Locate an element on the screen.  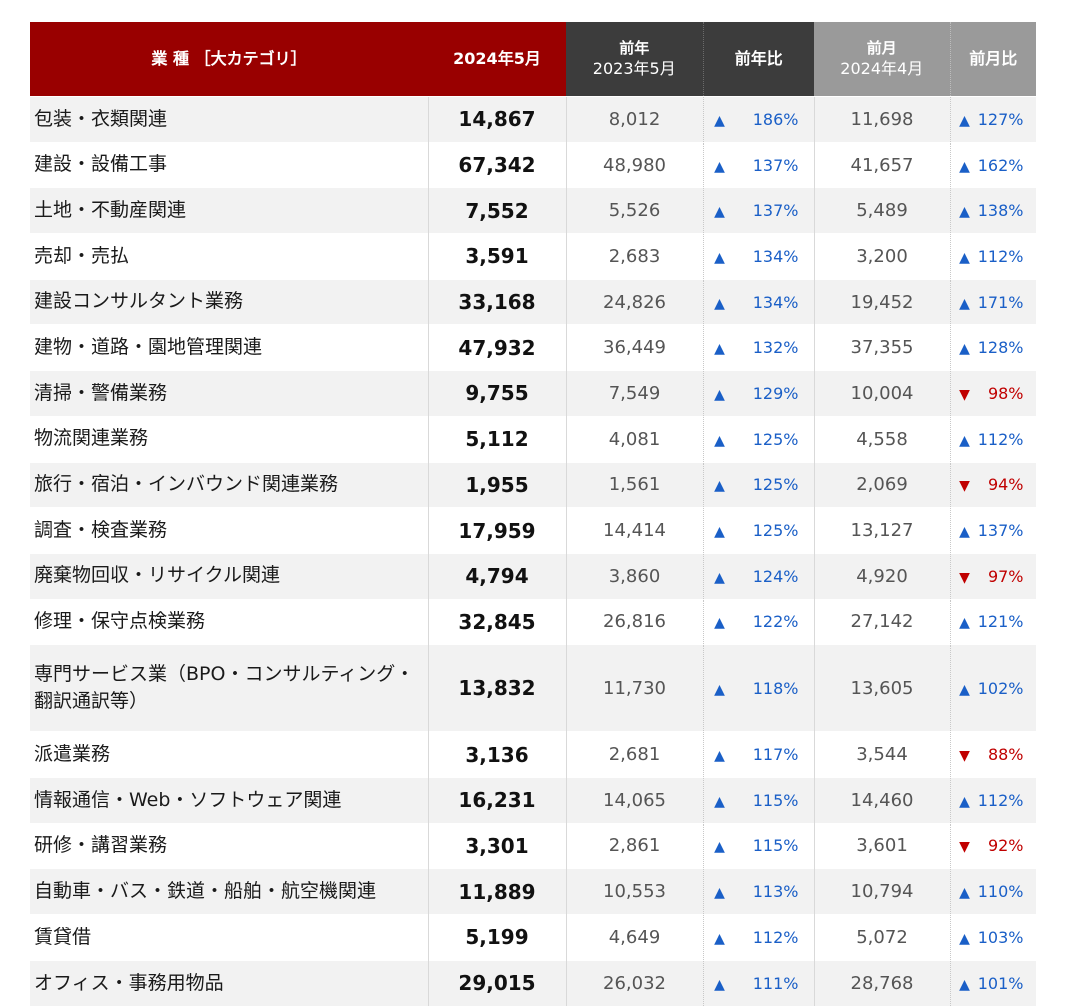
current-value-cell: 29,015 is located at coordinates (496, 982).